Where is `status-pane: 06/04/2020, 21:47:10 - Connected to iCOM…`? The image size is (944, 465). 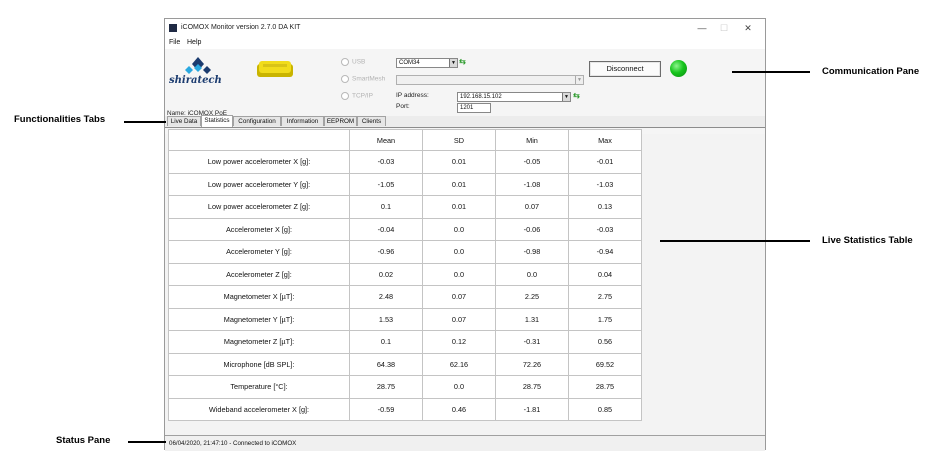
status-pane: 06/04/2020, 21:47:10 - Connected to iCOM… is located at coordinates (465, 443).